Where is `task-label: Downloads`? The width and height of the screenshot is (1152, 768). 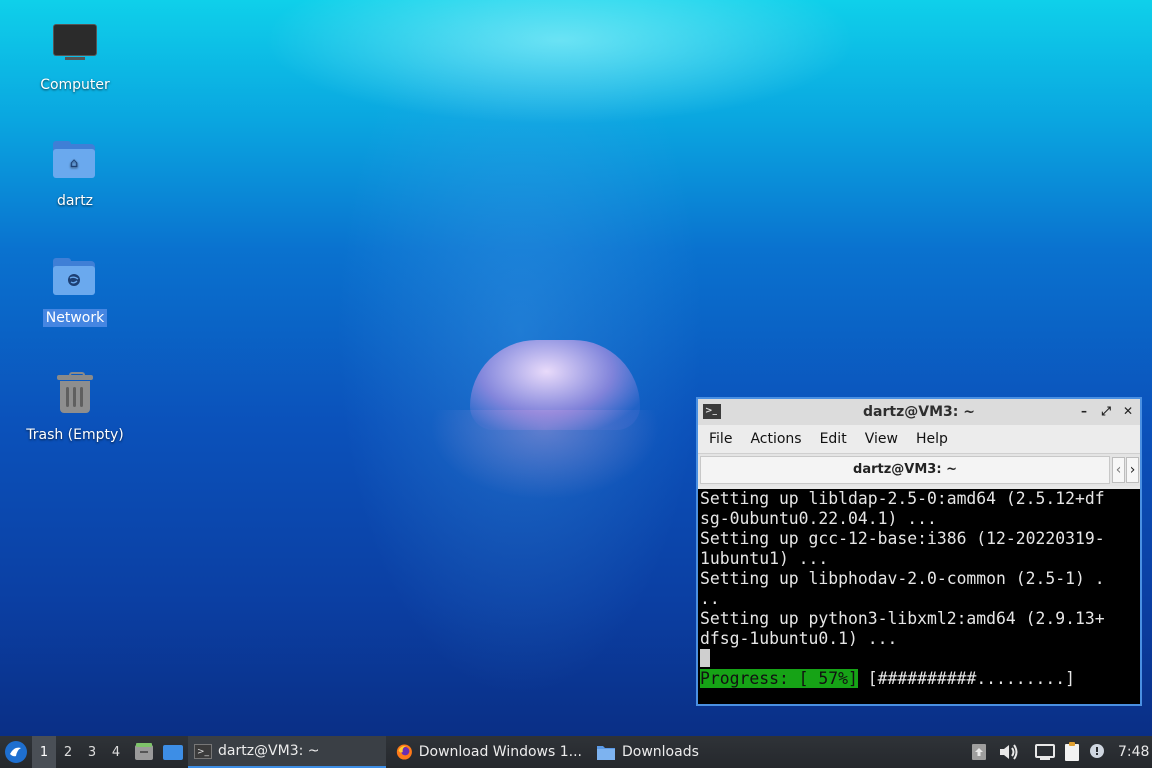
task-label: Downloads is located at coordinates (660, 752).